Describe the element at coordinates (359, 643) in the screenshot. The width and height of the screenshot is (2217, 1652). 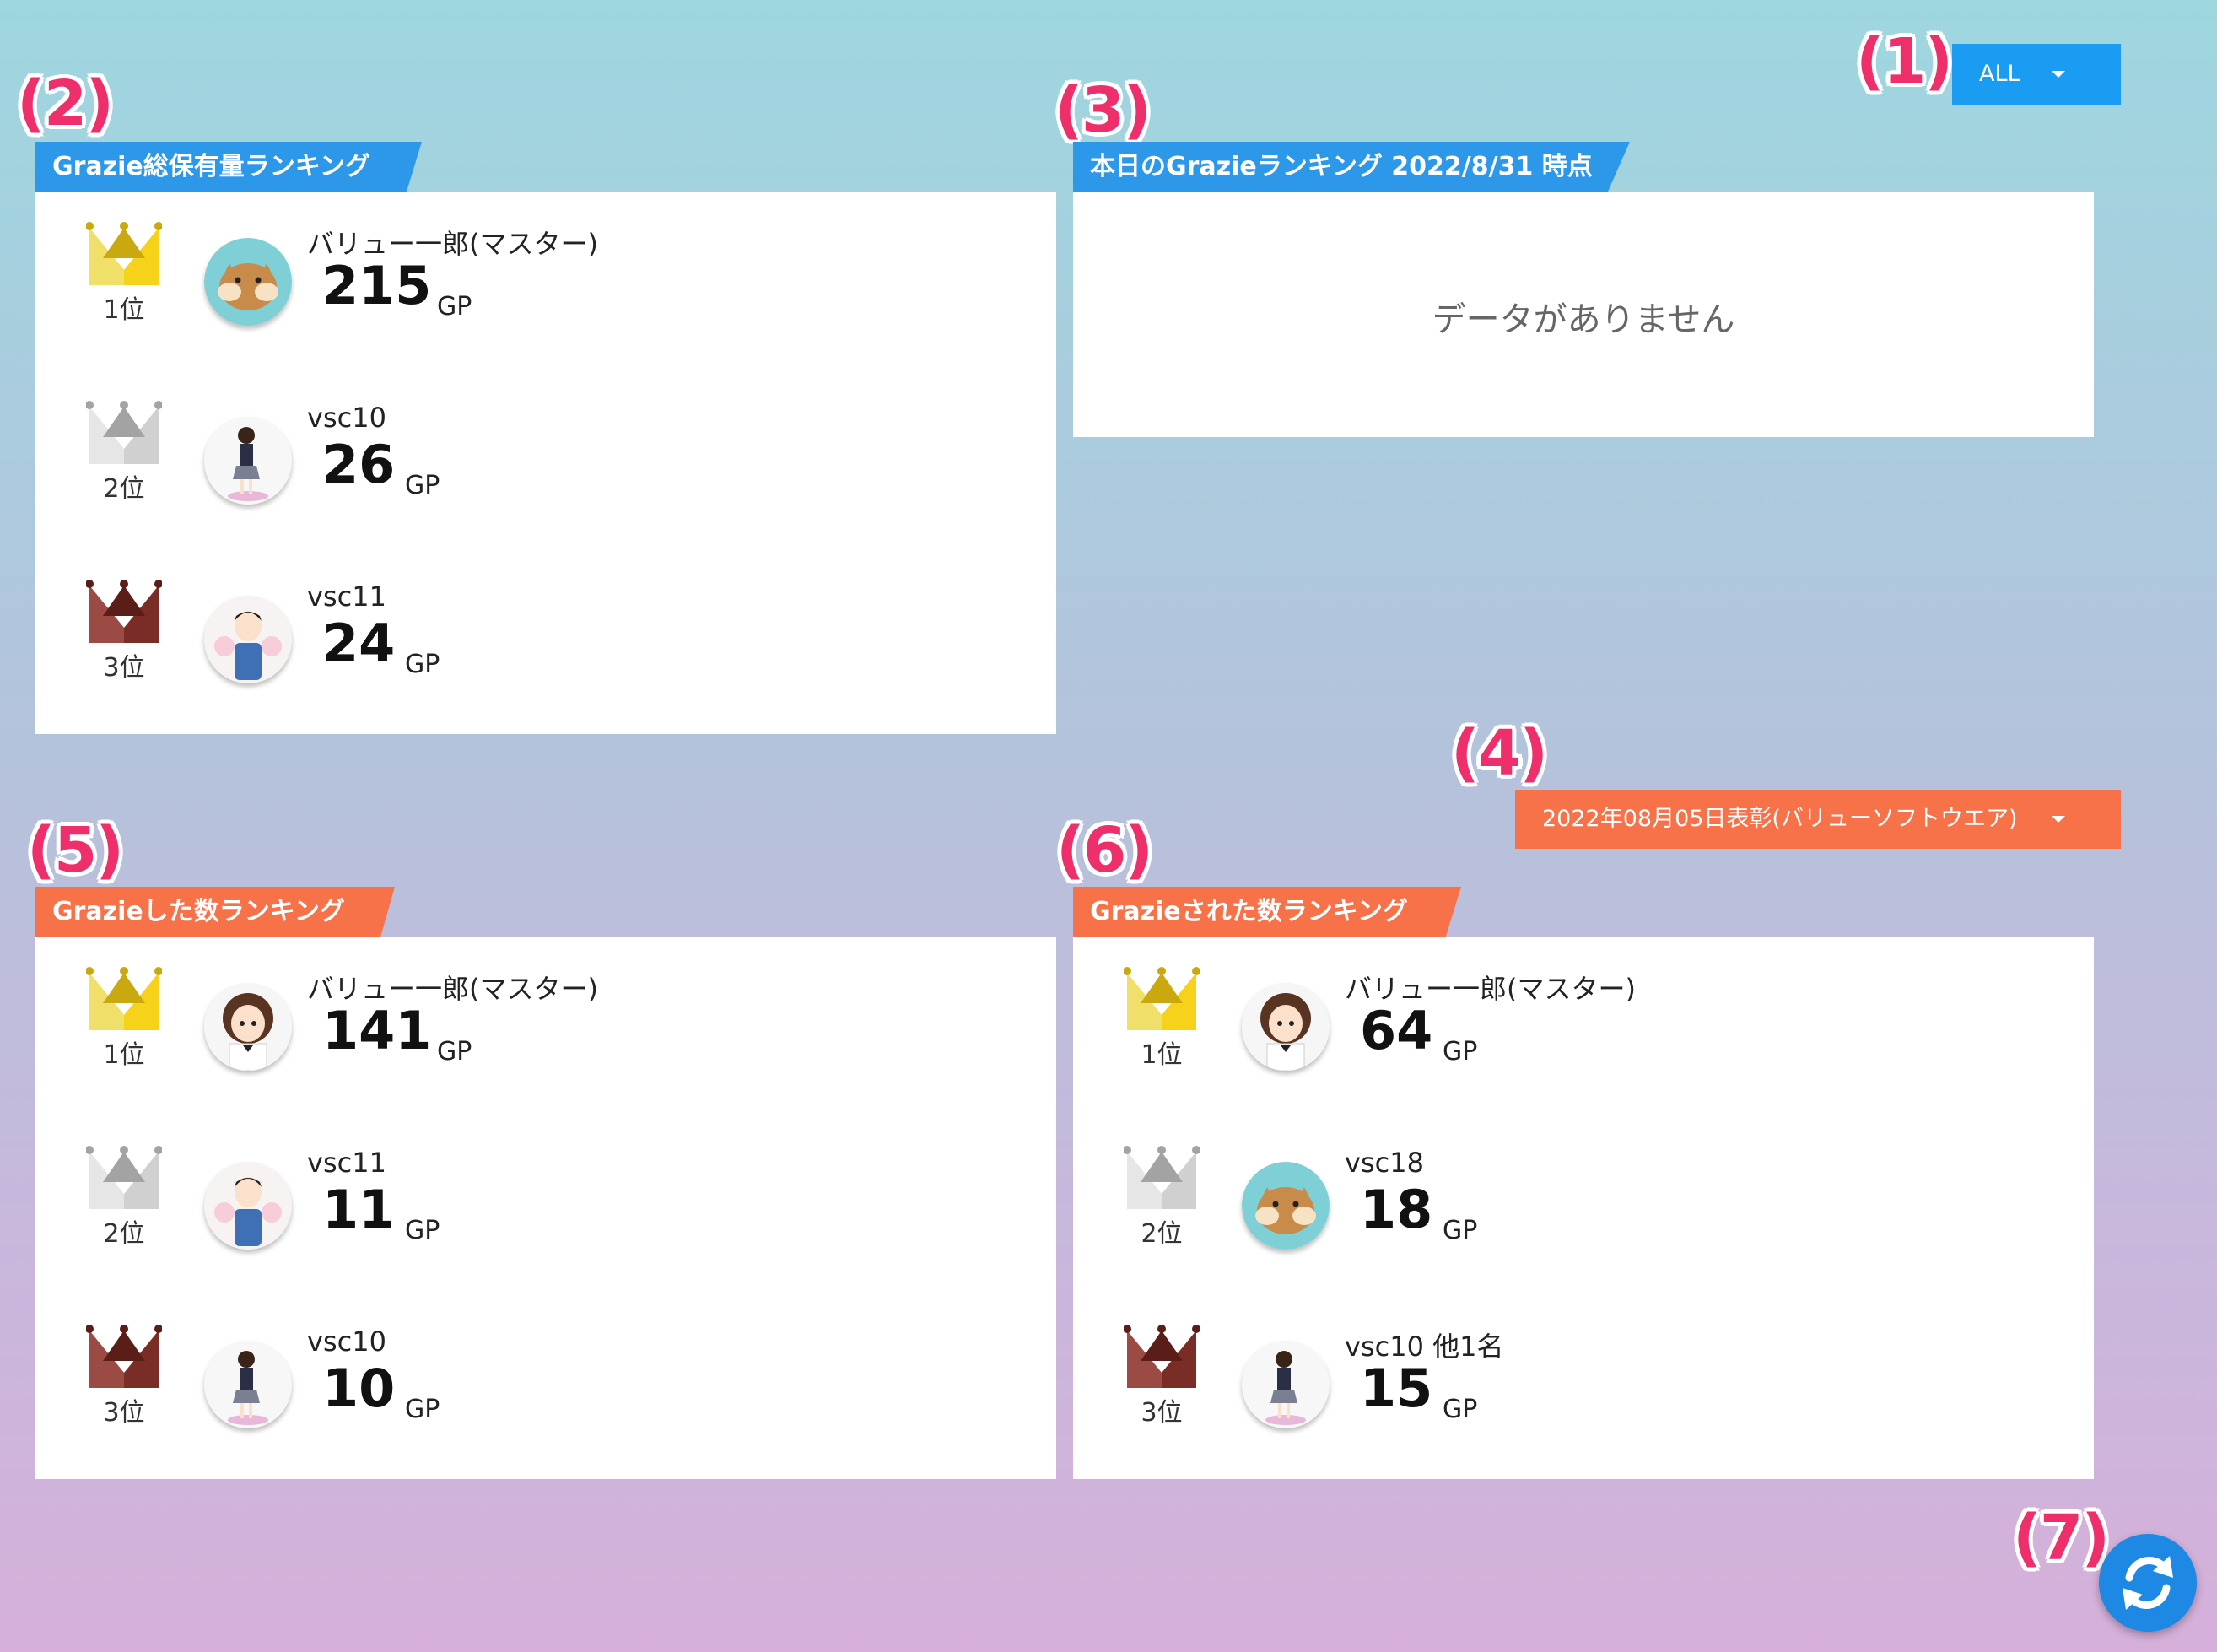
I see `points-value: 24` at that location.